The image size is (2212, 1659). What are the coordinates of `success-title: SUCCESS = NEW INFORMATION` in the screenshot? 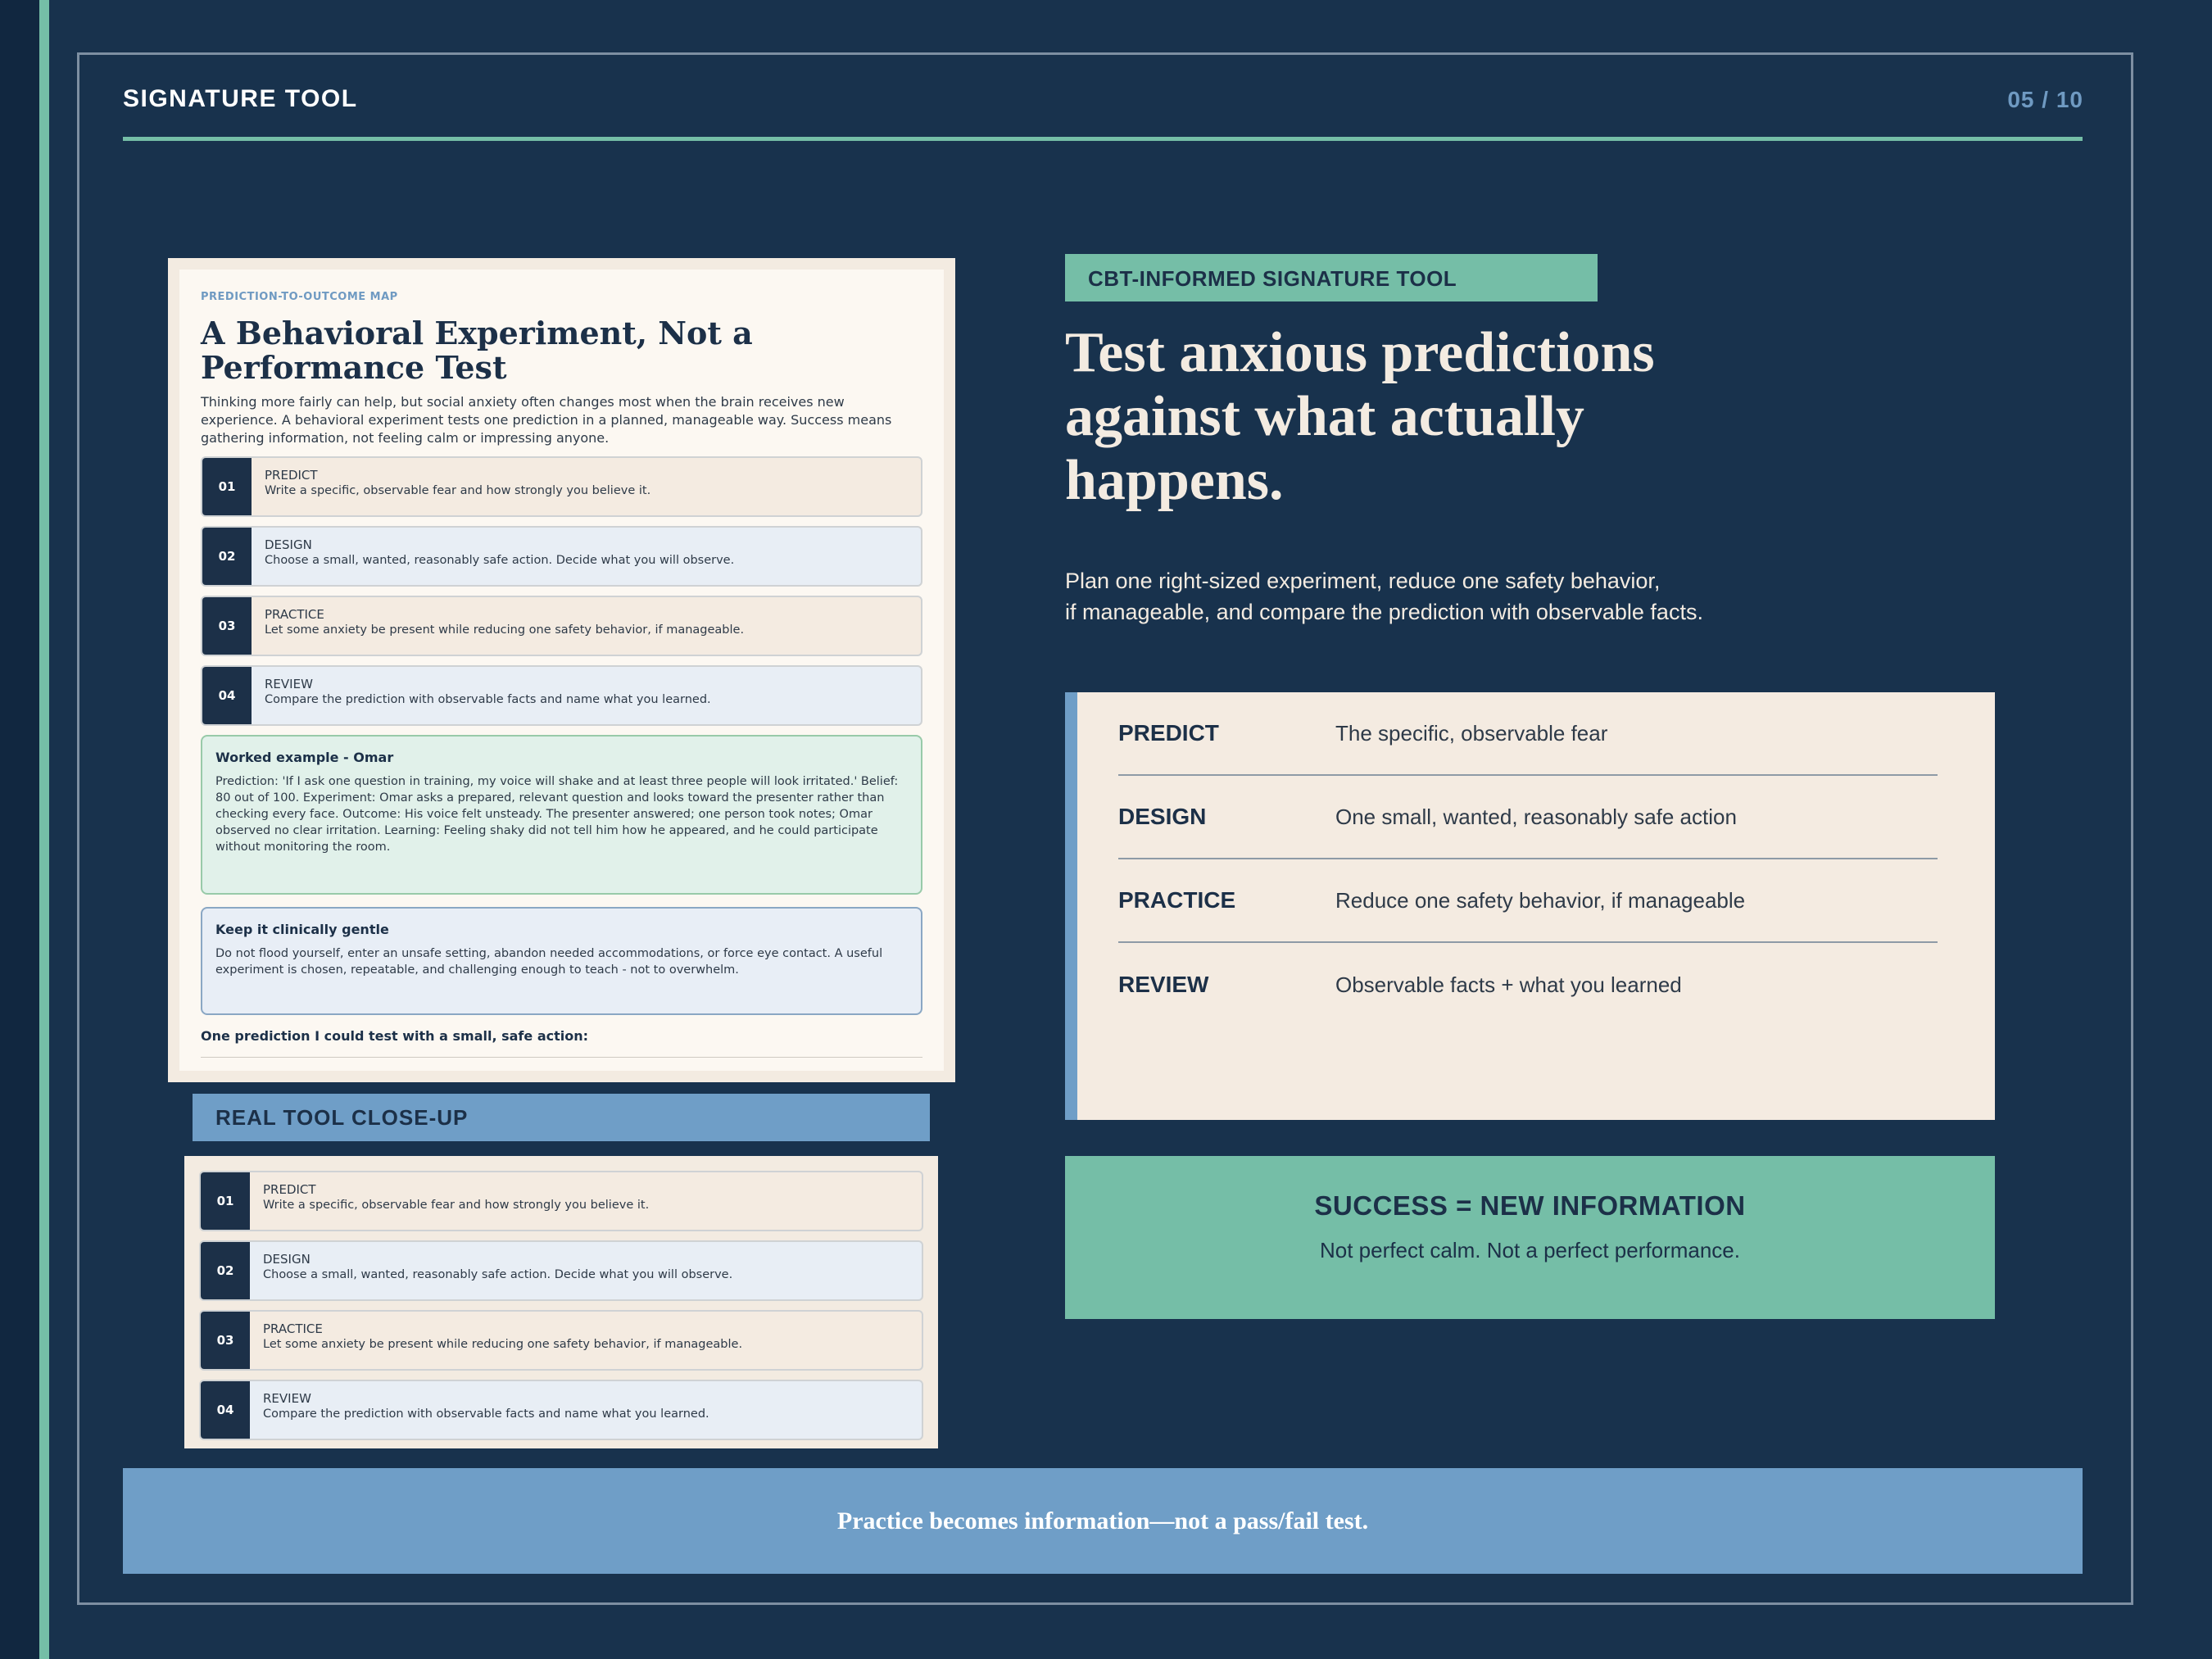 It's located at (1530, 1205).